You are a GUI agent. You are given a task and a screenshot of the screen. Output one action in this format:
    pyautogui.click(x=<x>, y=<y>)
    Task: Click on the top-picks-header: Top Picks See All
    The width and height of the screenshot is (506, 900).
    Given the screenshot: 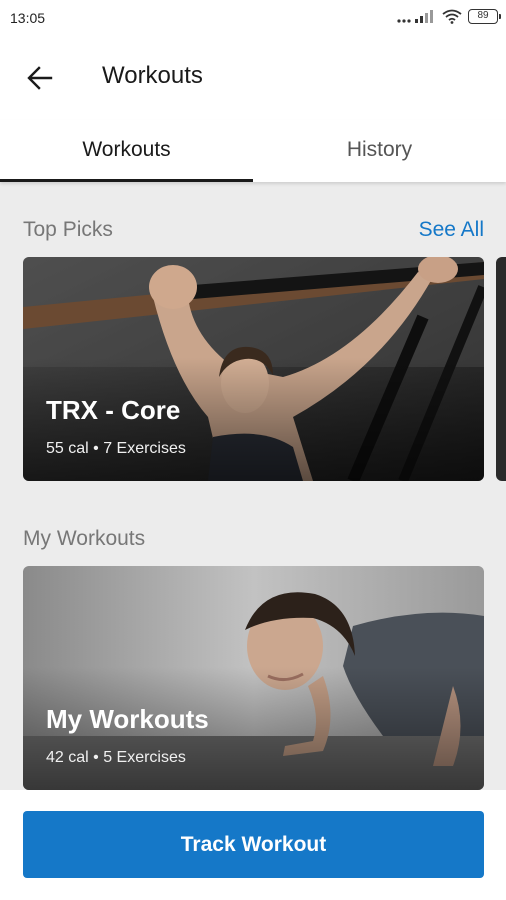 What is the action you would take?
    pyautogui.click(x=253, y=230)
    